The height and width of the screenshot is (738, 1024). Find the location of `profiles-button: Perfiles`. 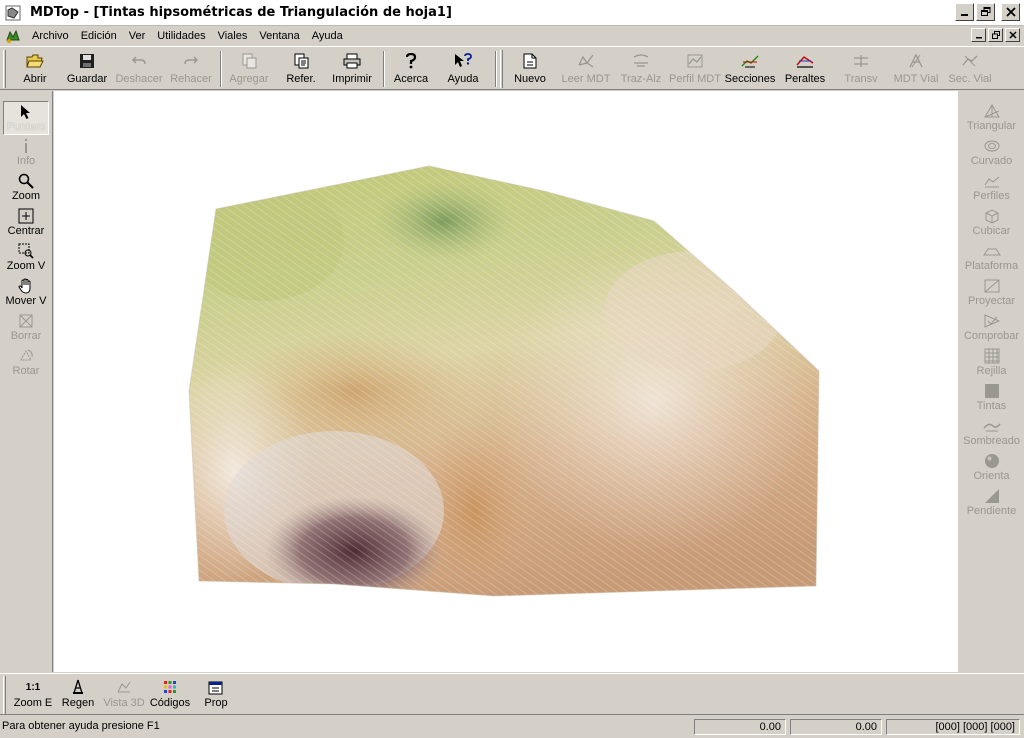

profiles-button: Perfiles is located at coordinates (991, 188).